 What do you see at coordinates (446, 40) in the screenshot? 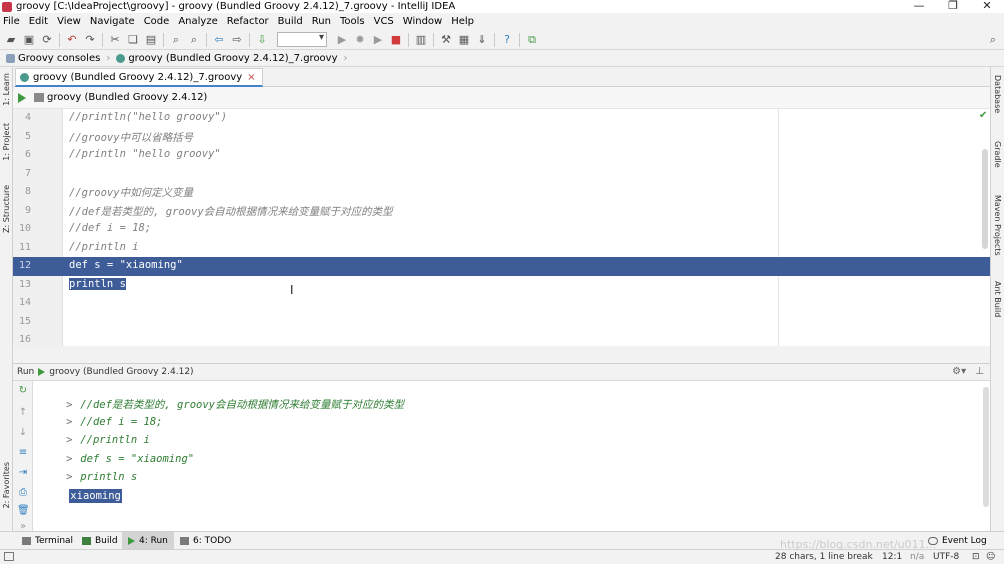
I see `settings-wrench-icon: ⚒` at bounding box center [446, 40].